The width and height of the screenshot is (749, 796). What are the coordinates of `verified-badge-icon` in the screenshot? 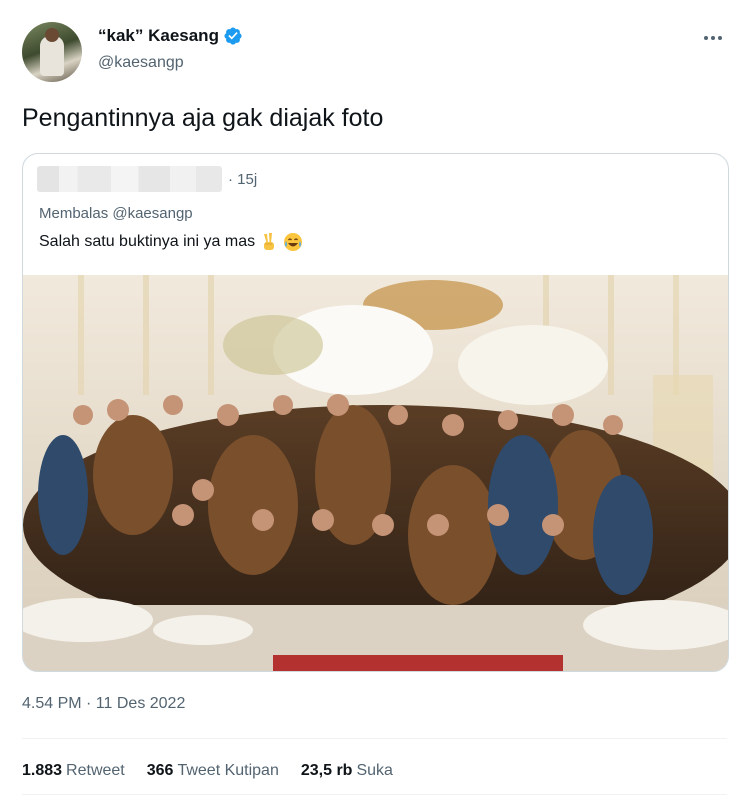 It's located at (233, 36).